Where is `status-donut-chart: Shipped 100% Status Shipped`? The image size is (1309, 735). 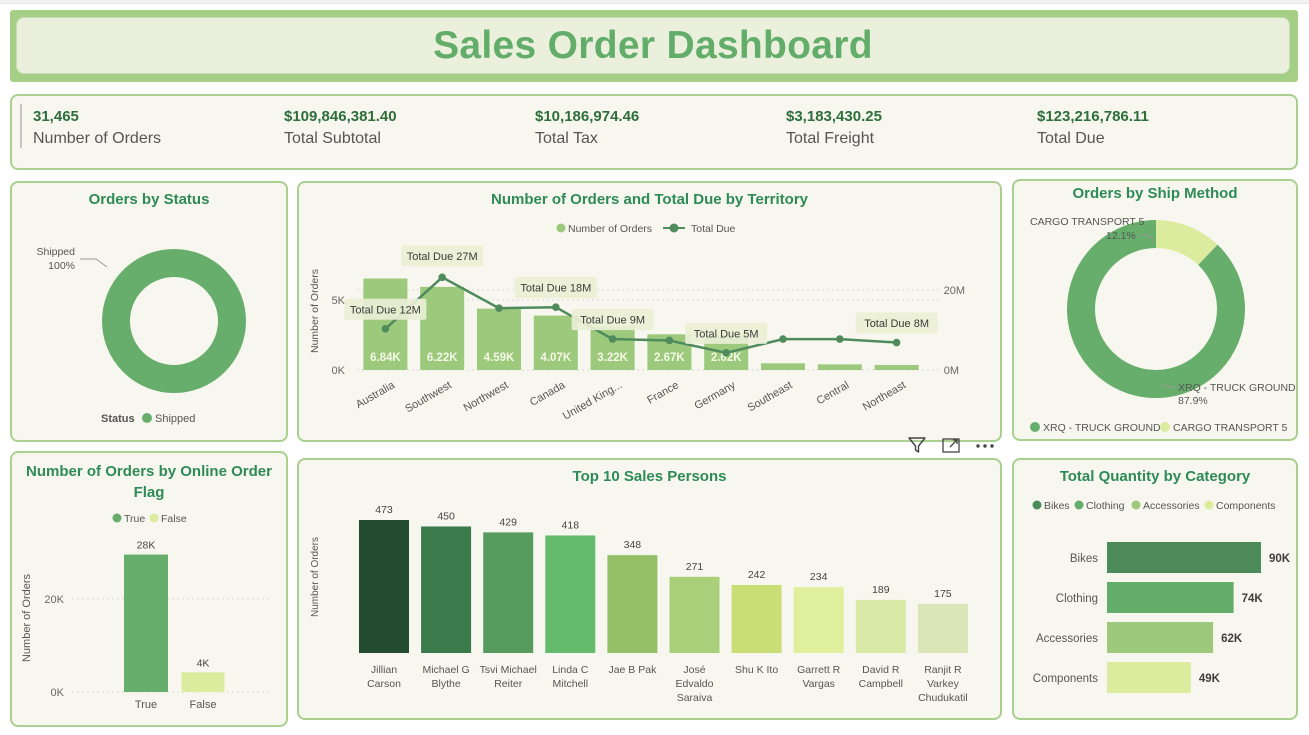 status-donut-chart: Shipped 100% Status Shipped is located at coordinates (149, 311).